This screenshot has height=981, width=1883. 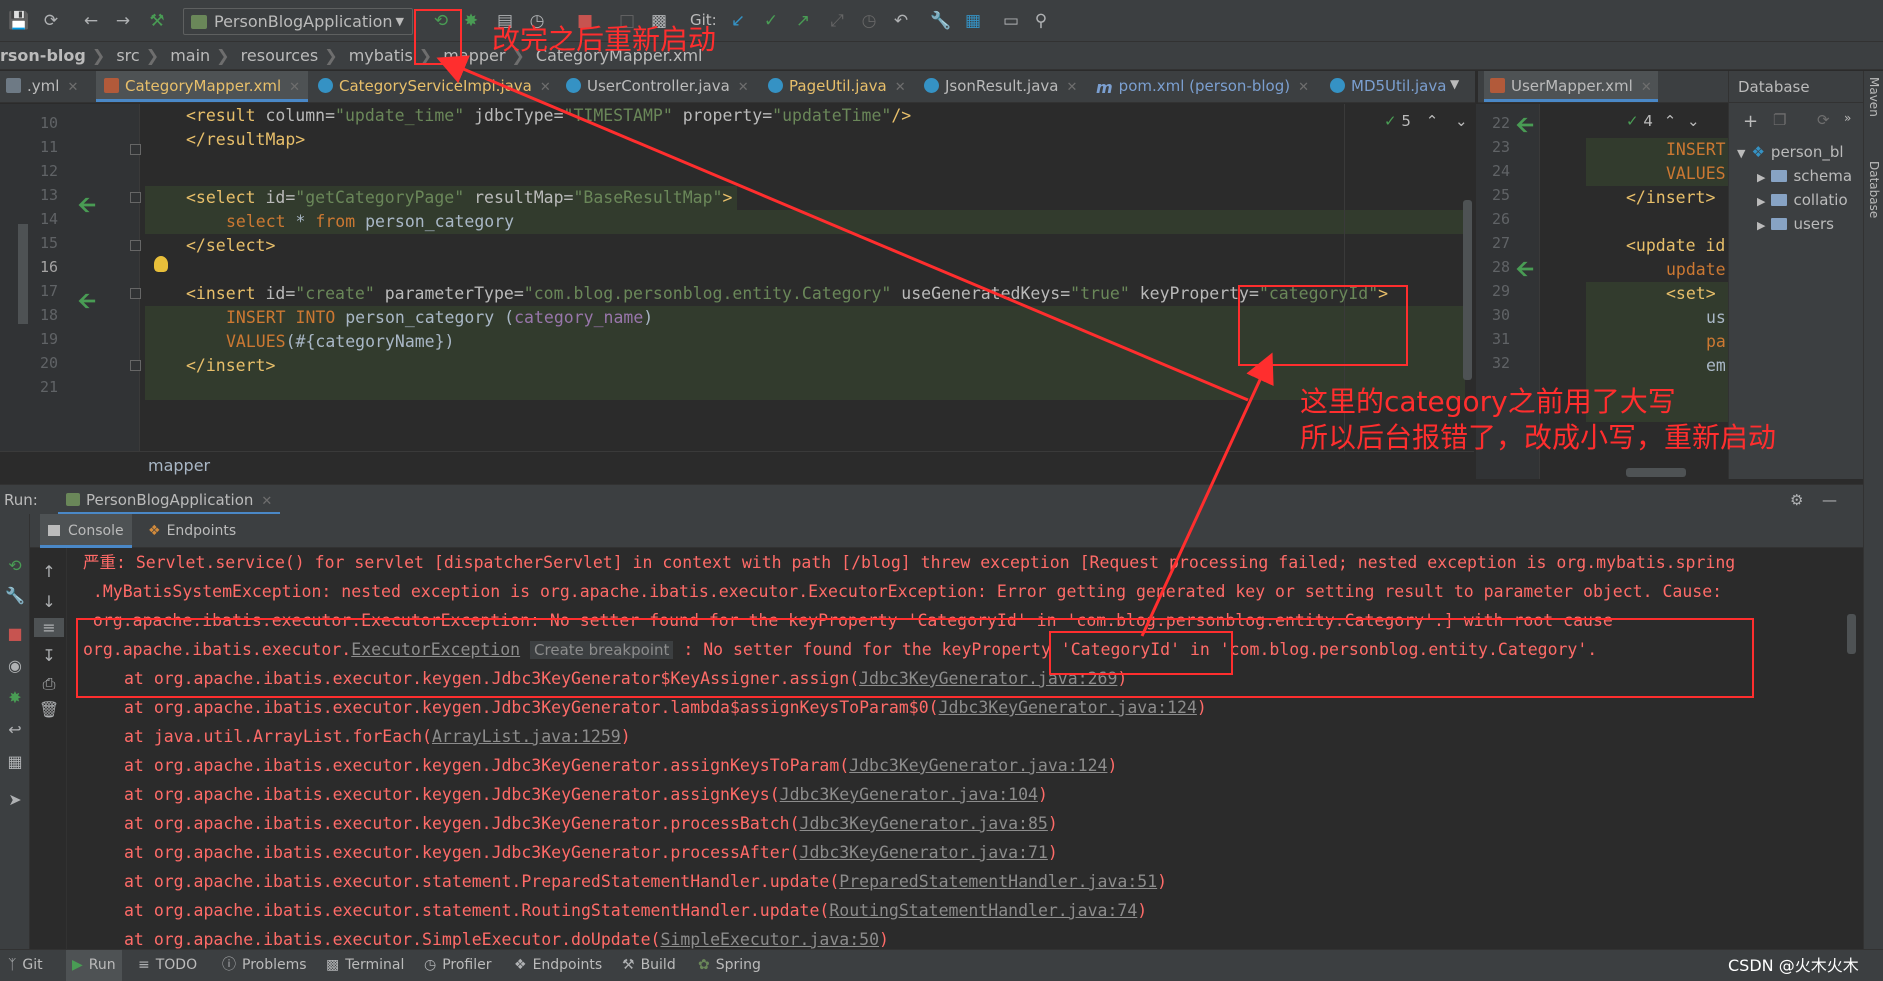 I want to click on stop-icon: ■, so click(x=15, y=633).